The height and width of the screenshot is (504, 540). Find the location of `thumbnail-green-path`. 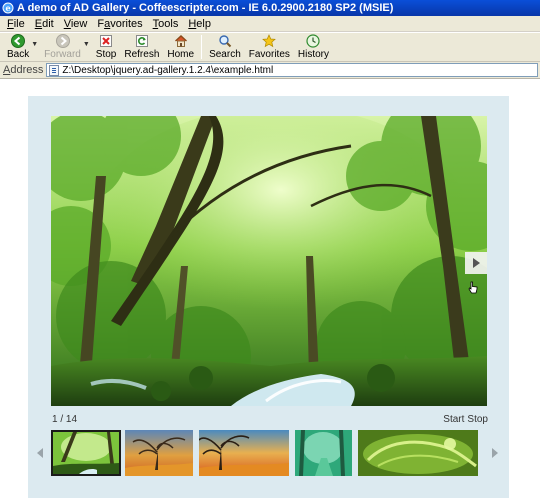

thumbnail-green-path is located at coordinates (323, 453).